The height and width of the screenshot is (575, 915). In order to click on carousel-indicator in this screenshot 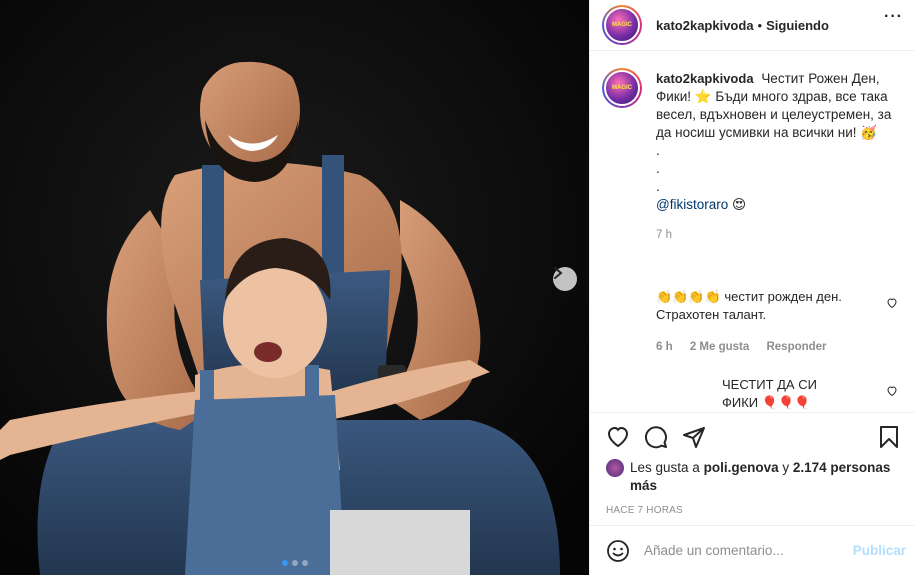, I will do `click(294, 563)`.